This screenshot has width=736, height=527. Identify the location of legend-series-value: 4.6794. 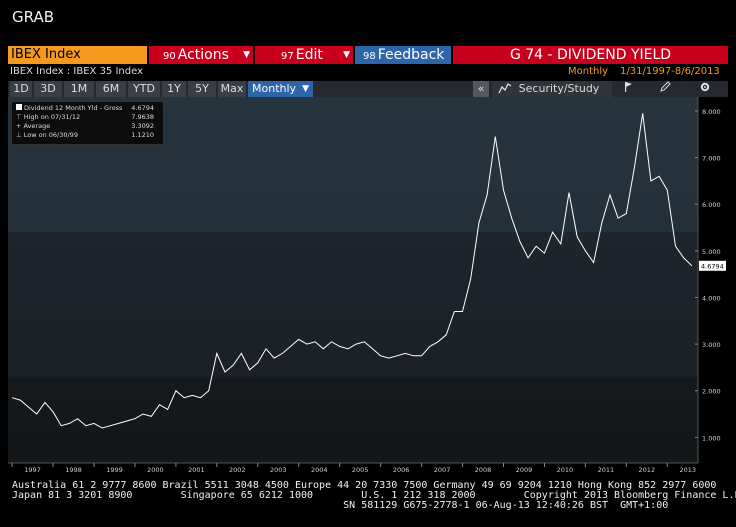
(142, 108).